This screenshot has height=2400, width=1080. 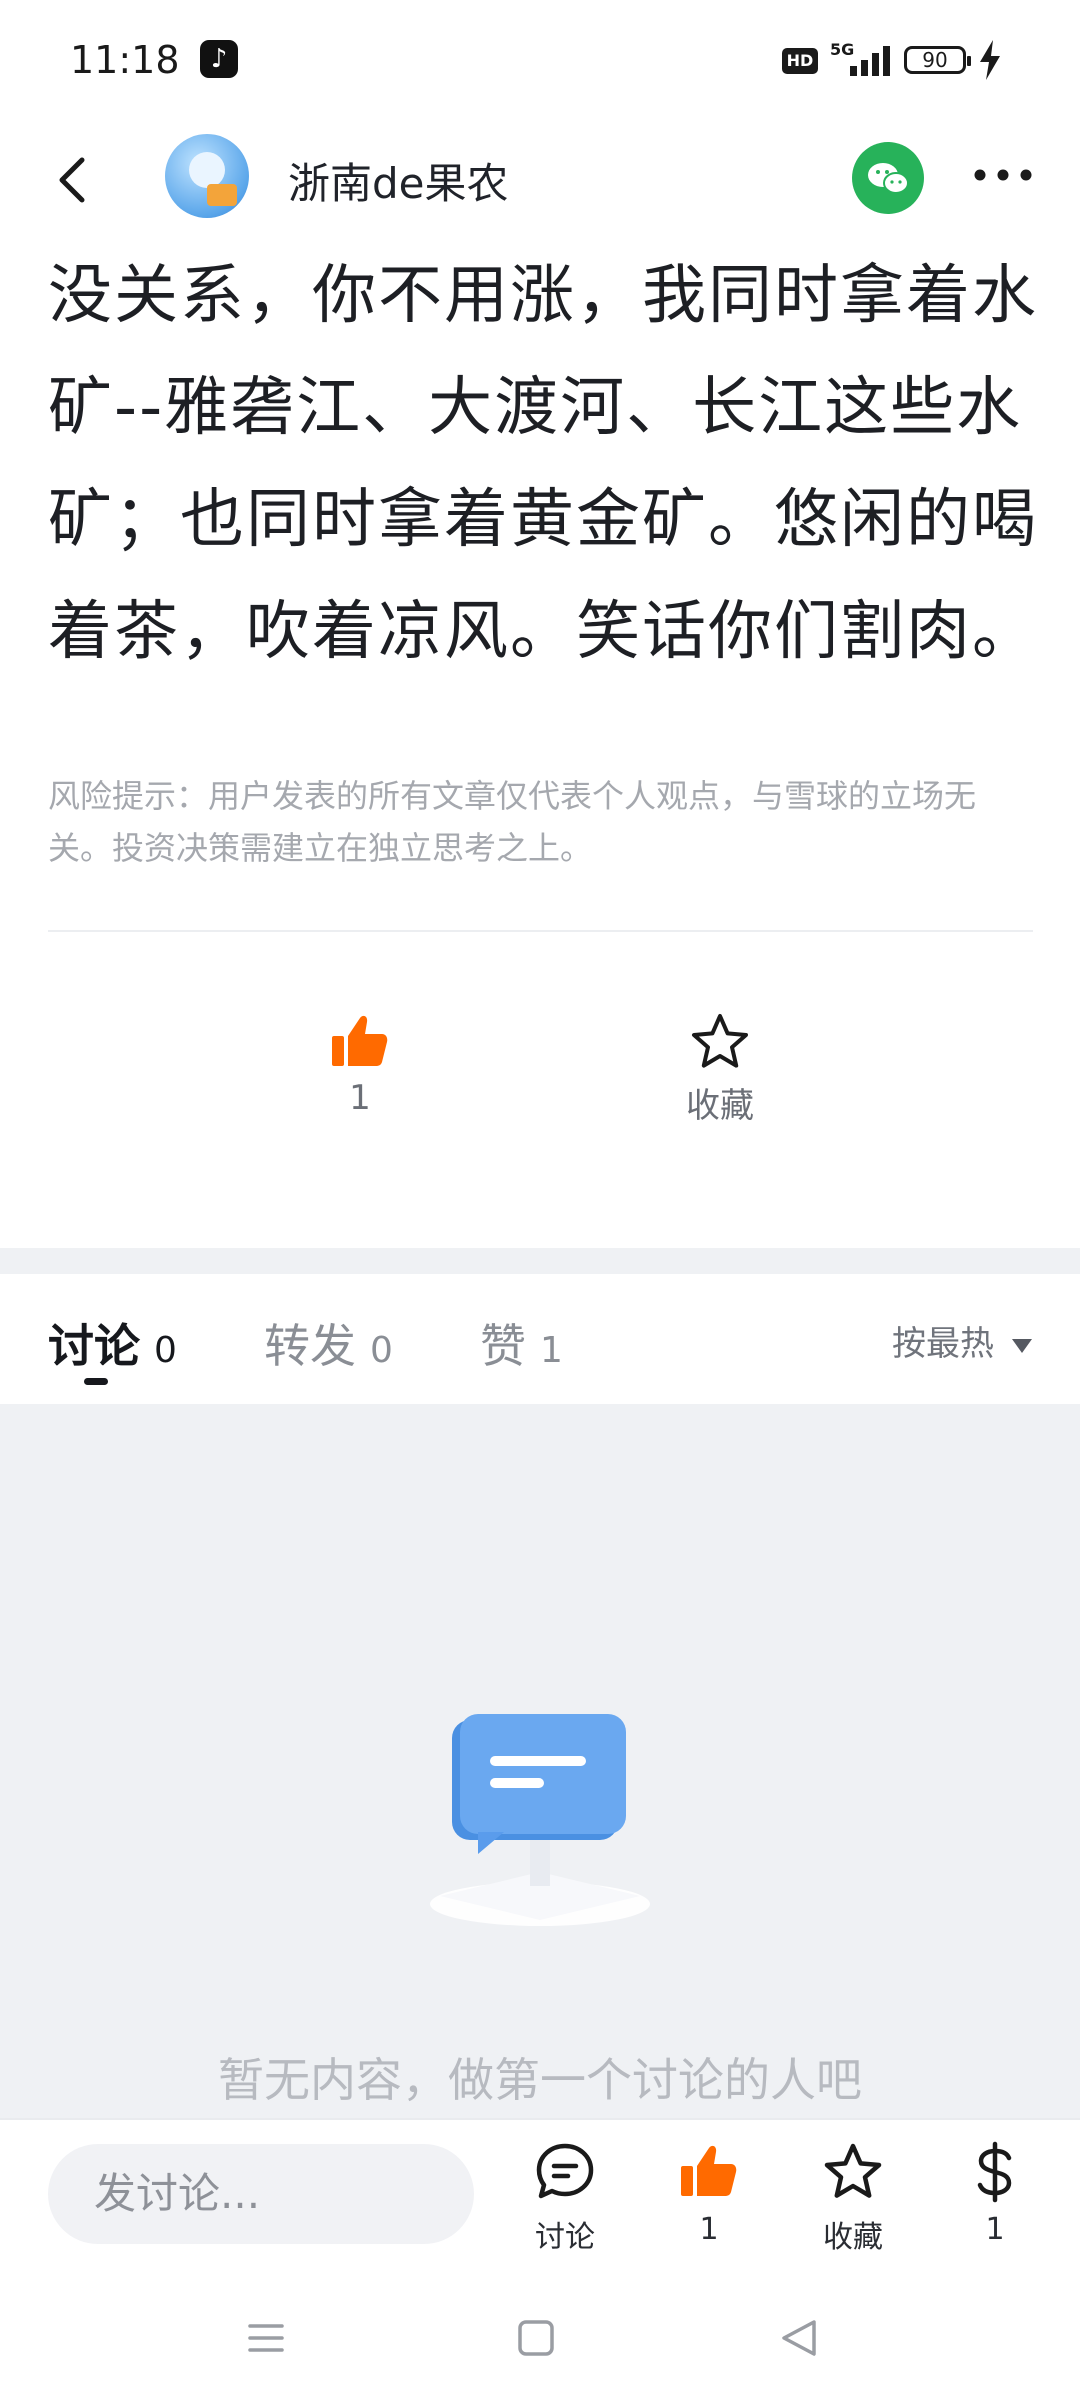 What do you see at coordinates (994, 2172) in the screenshot?
I see `dollar-icon` at bounding box center [994, 2172].